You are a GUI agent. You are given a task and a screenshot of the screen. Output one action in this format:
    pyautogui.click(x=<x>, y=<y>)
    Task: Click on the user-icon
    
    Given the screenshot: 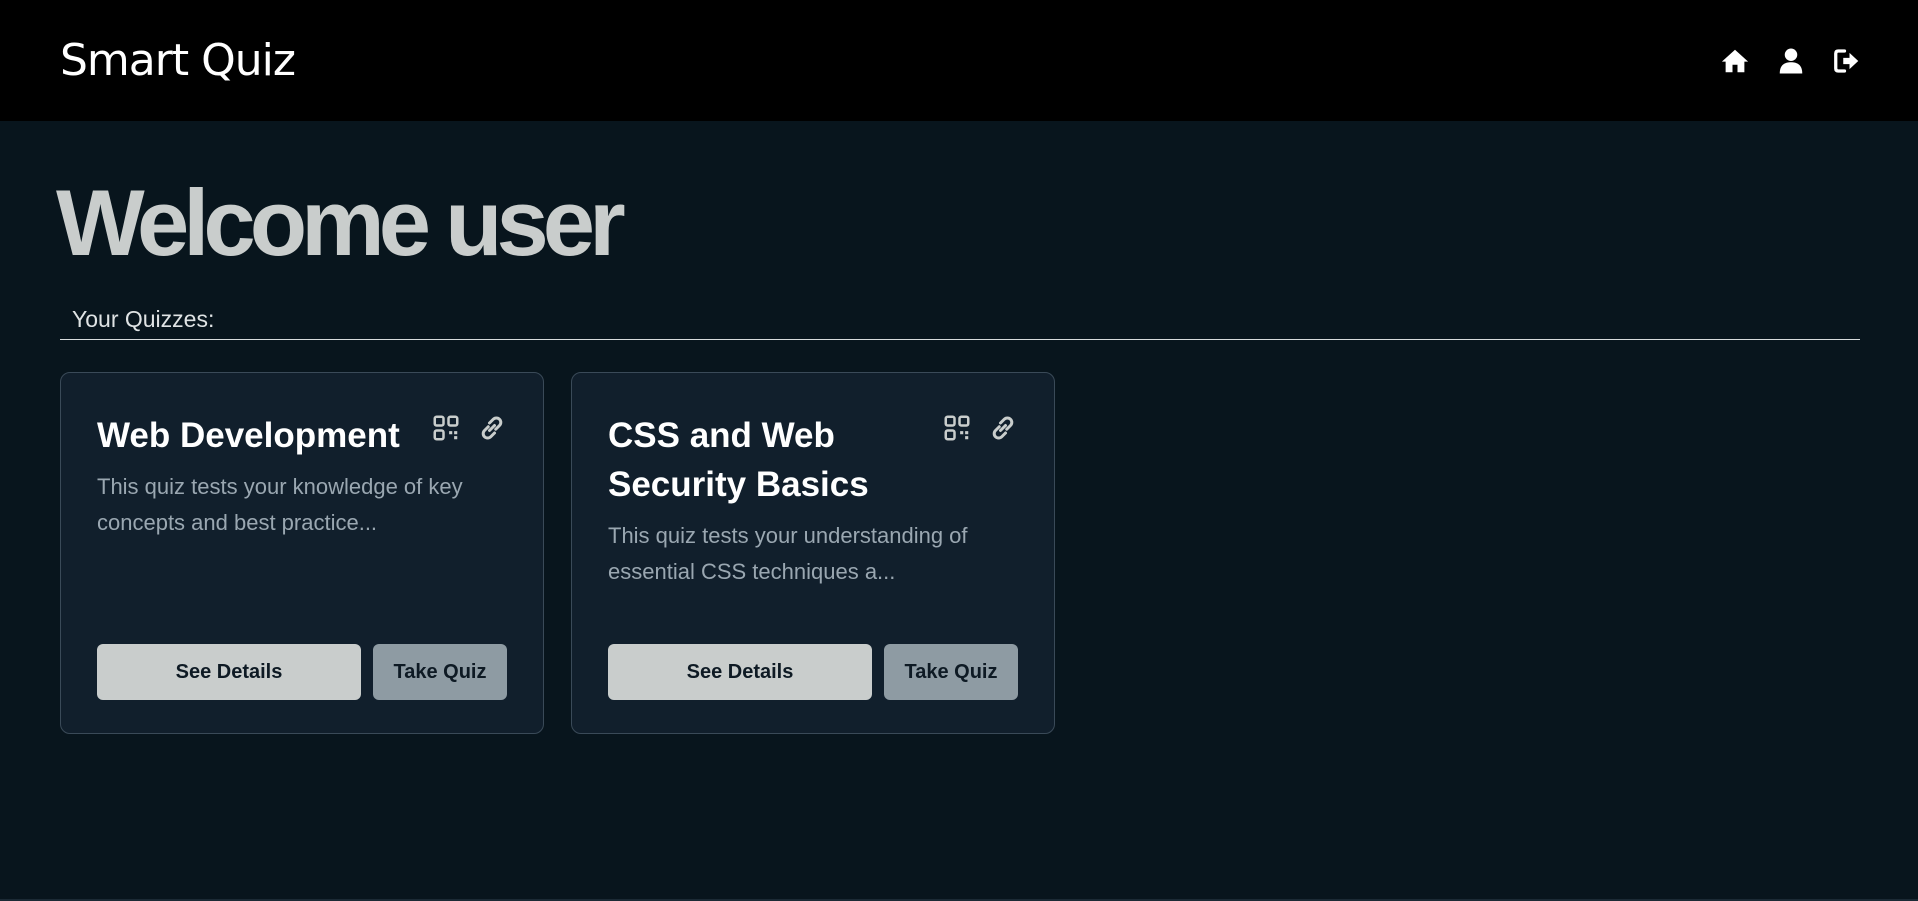 What is the action you would take?
    pyautogui.click(x=1791, y=61)
    